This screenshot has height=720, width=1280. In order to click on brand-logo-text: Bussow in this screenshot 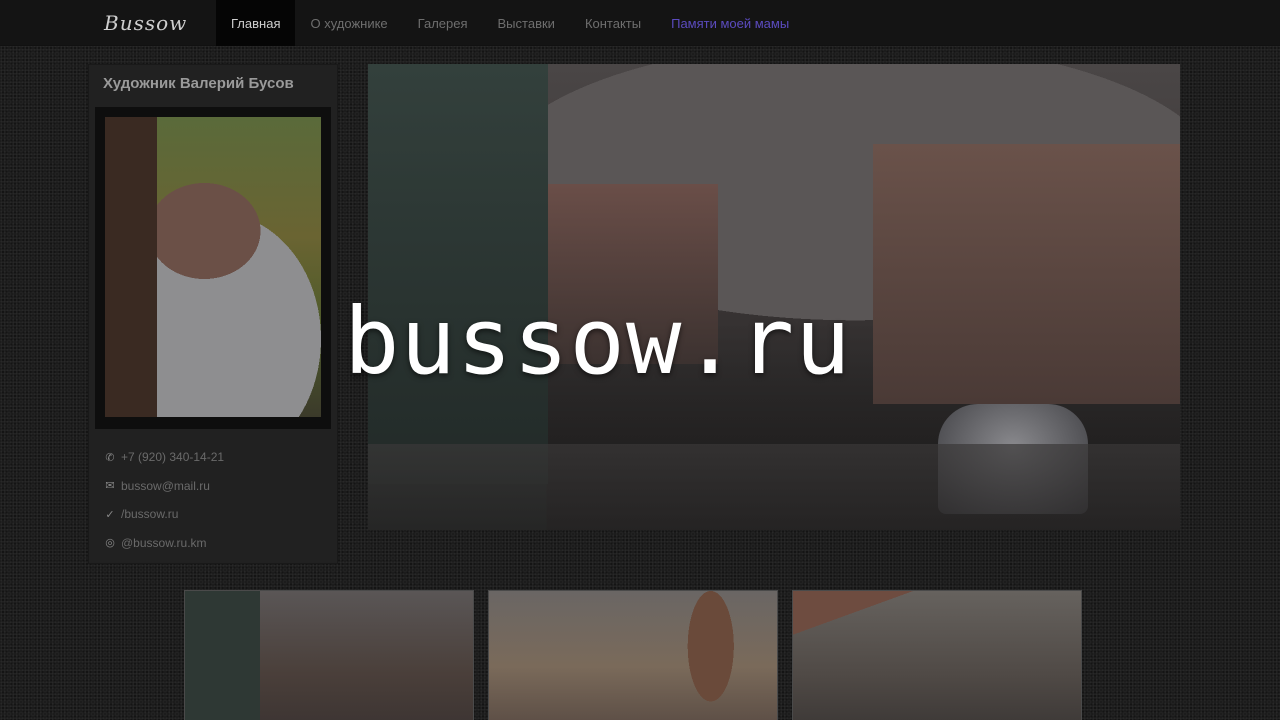, I will do `click(146, 23)`.